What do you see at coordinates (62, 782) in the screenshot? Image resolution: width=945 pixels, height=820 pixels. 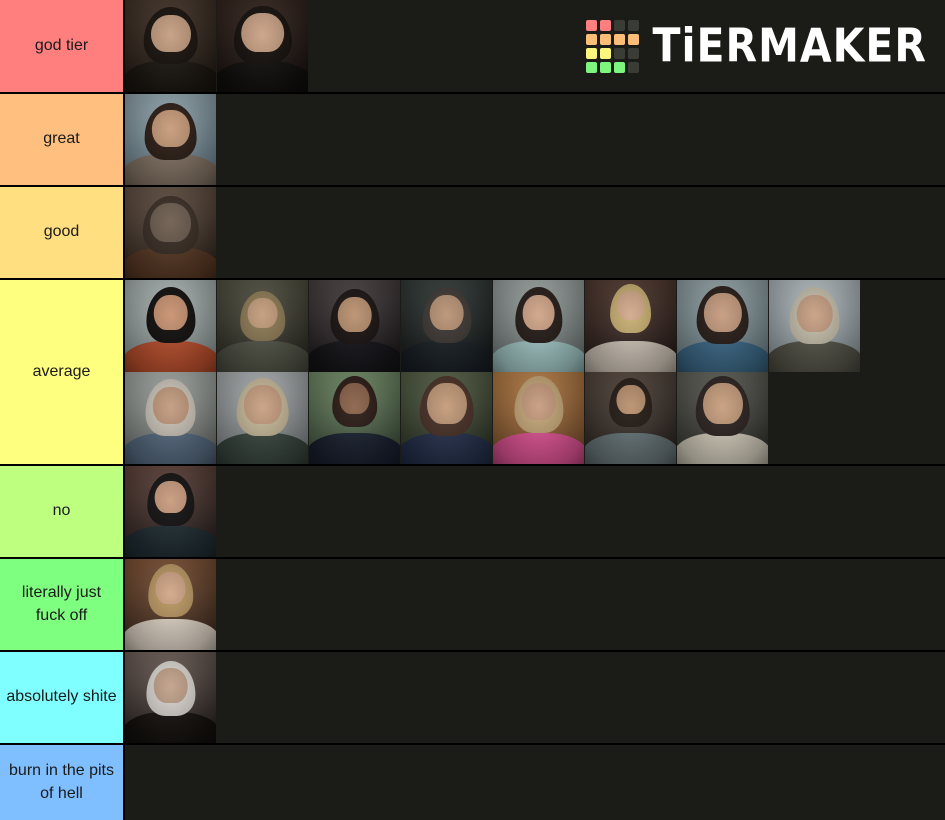 I see `tier-label: burn in the pits of hell` at bounding box center [62, 782].